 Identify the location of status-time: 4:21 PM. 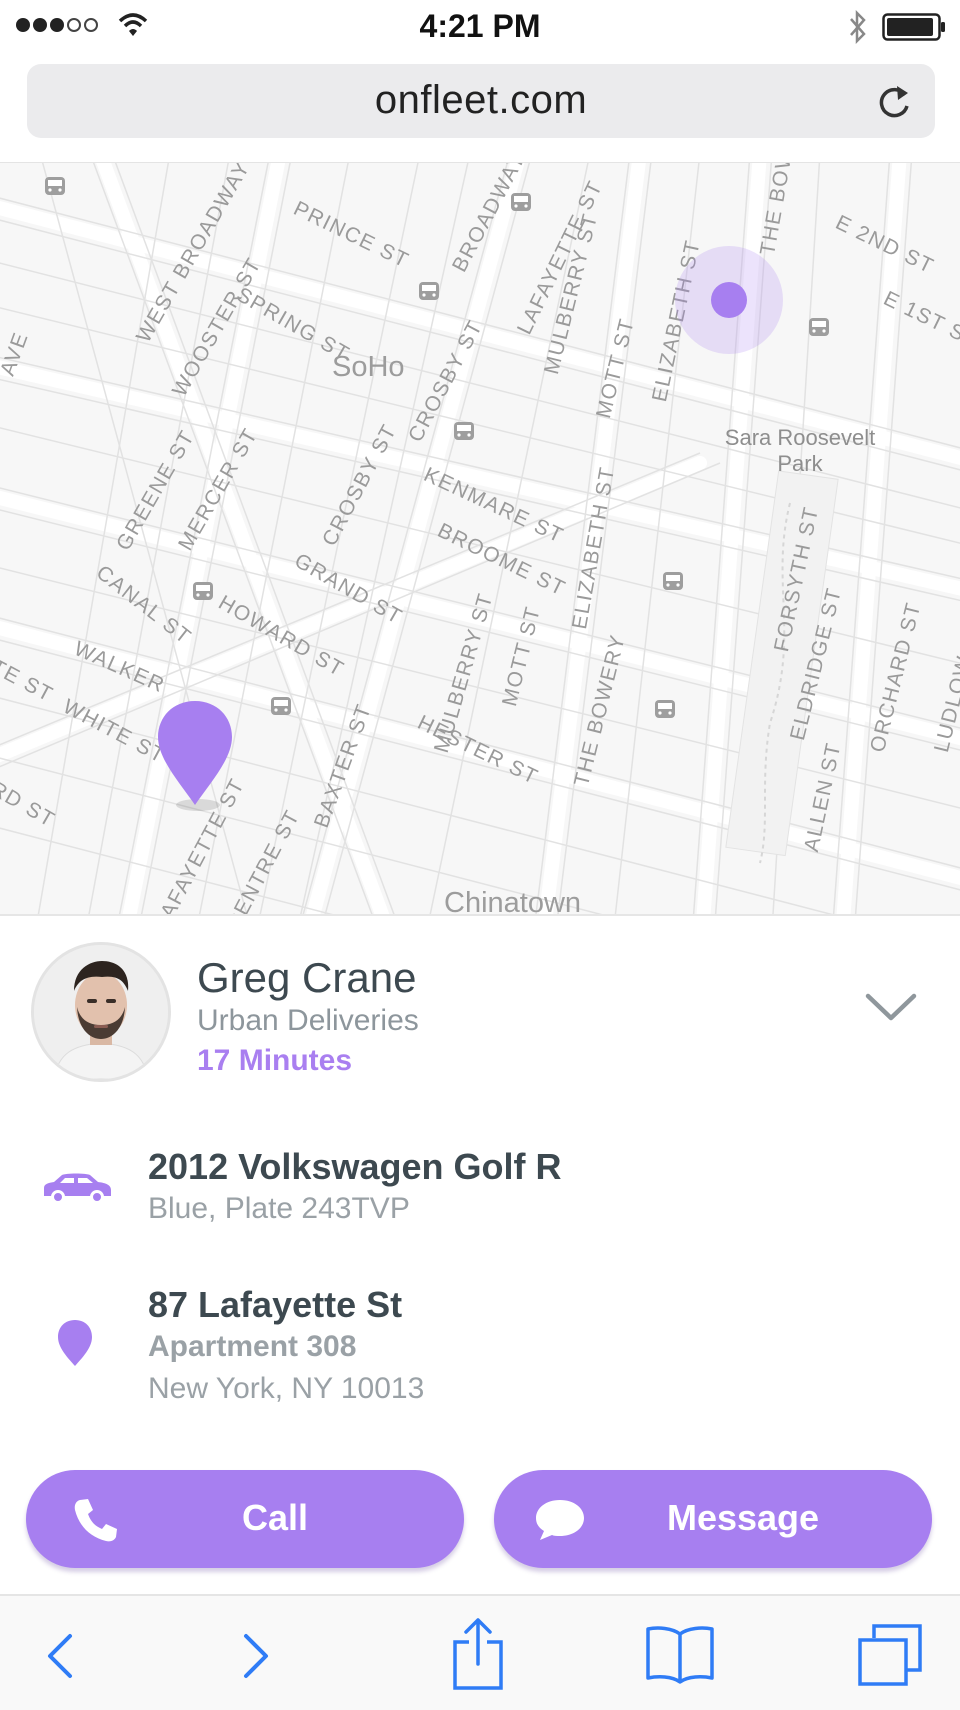
(480, 26).